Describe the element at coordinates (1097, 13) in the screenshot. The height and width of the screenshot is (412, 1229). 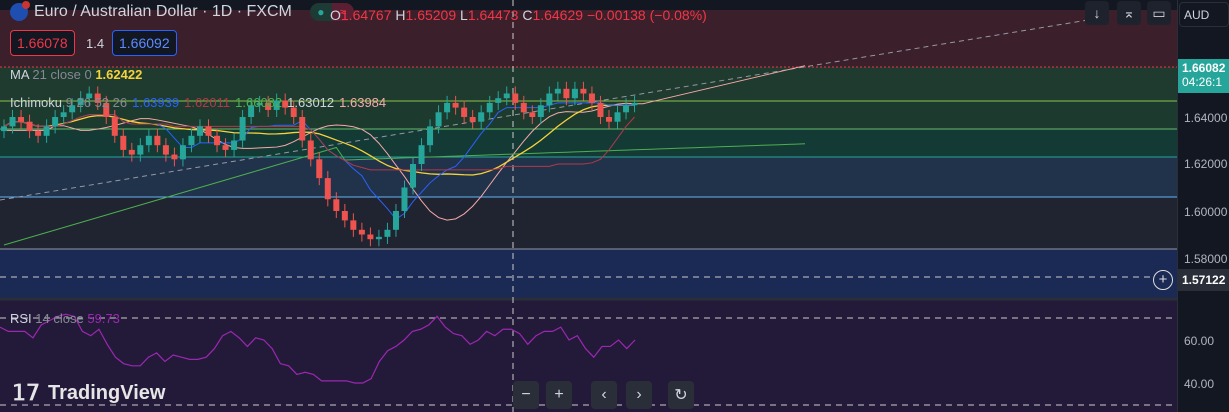
I see `scroll-down-button: ↓` at that location.